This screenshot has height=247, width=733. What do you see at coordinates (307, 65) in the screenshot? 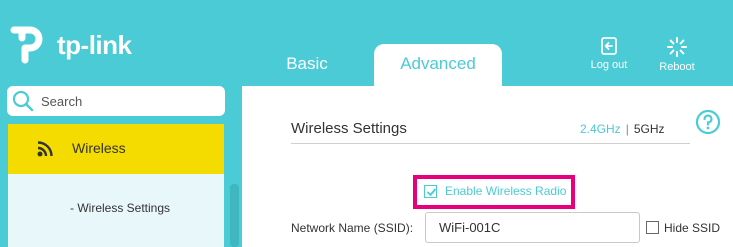
I see `tab-basic: Basic` at bounding box center [307, 65].